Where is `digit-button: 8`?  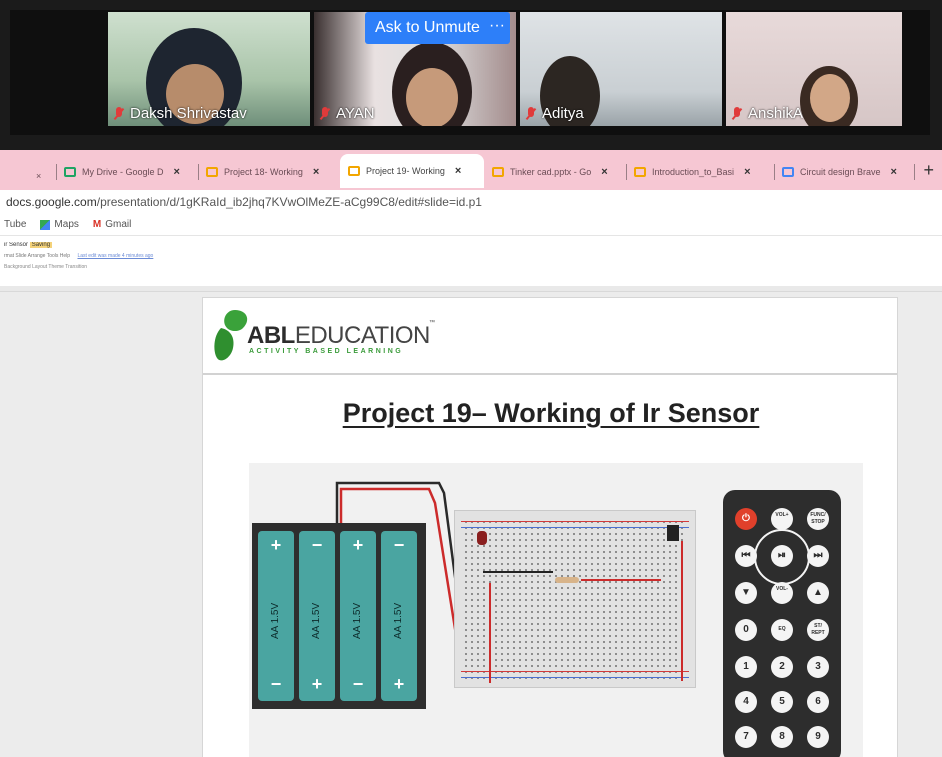 digit-button: 8 is located at coordinates (782, 737).